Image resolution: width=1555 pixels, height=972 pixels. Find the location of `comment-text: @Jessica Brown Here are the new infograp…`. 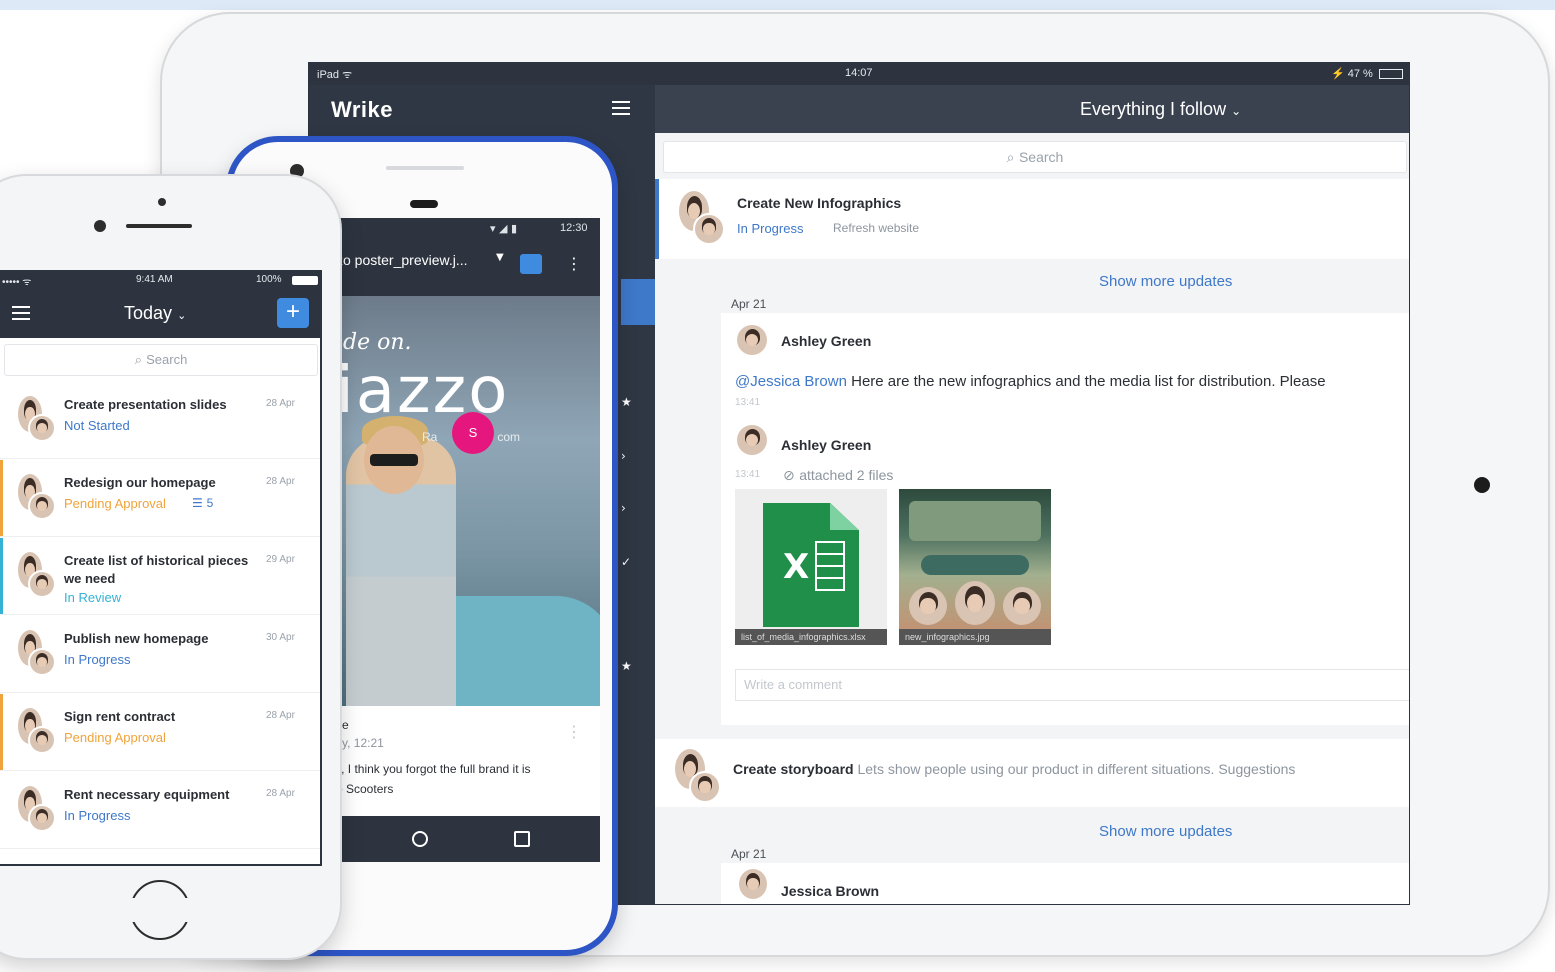

comment-text: @Jessica Brown Here are the new infograp… is located at coordinates (1030, 381).